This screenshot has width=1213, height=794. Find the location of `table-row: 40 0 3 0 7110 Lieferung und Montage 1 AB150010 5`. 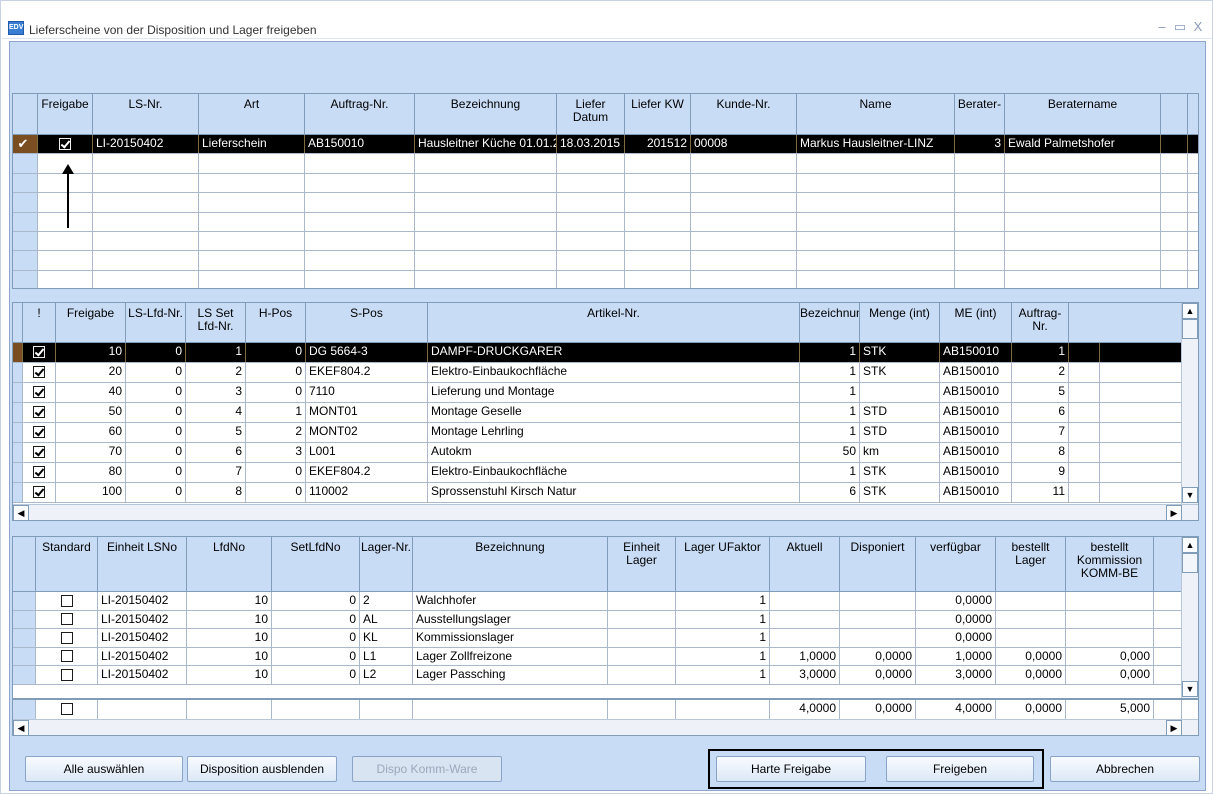

table-row: 40 0 3 0 7110 Lieferung und Montage 1 AB150010 5 is located at coordinates (605, 393).